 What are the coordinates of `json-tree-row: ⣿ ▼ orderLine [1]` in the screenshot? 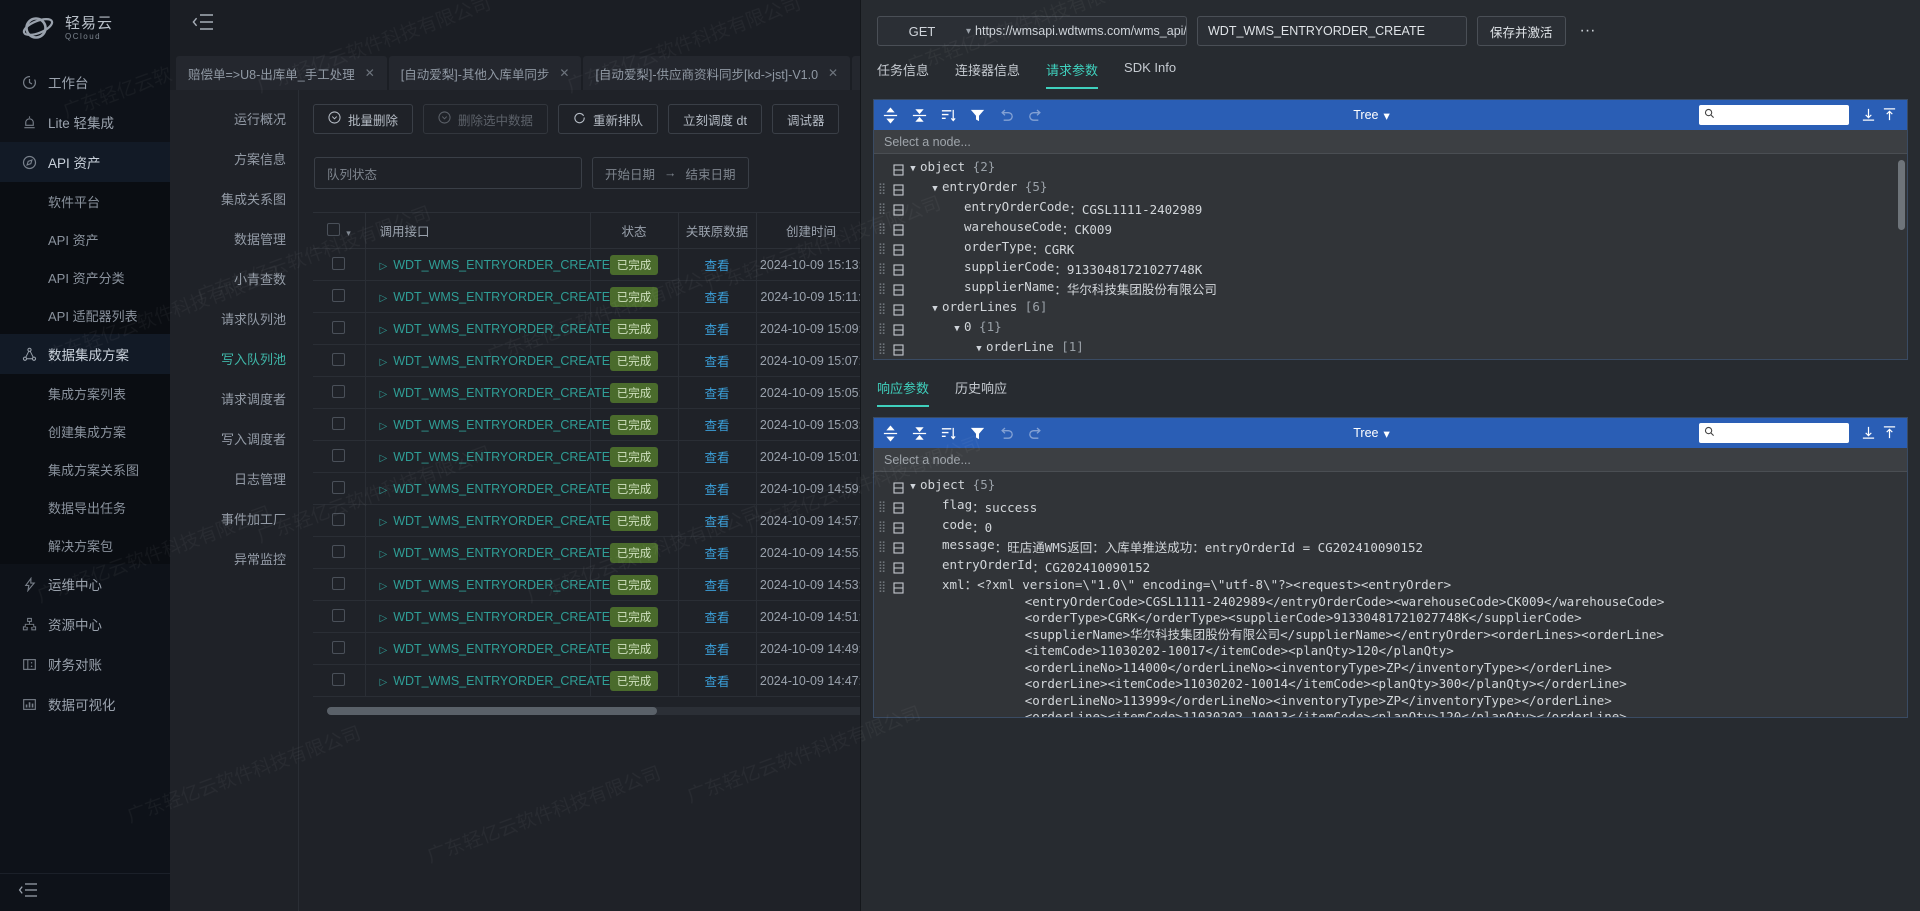 It's located at (1390, 349).